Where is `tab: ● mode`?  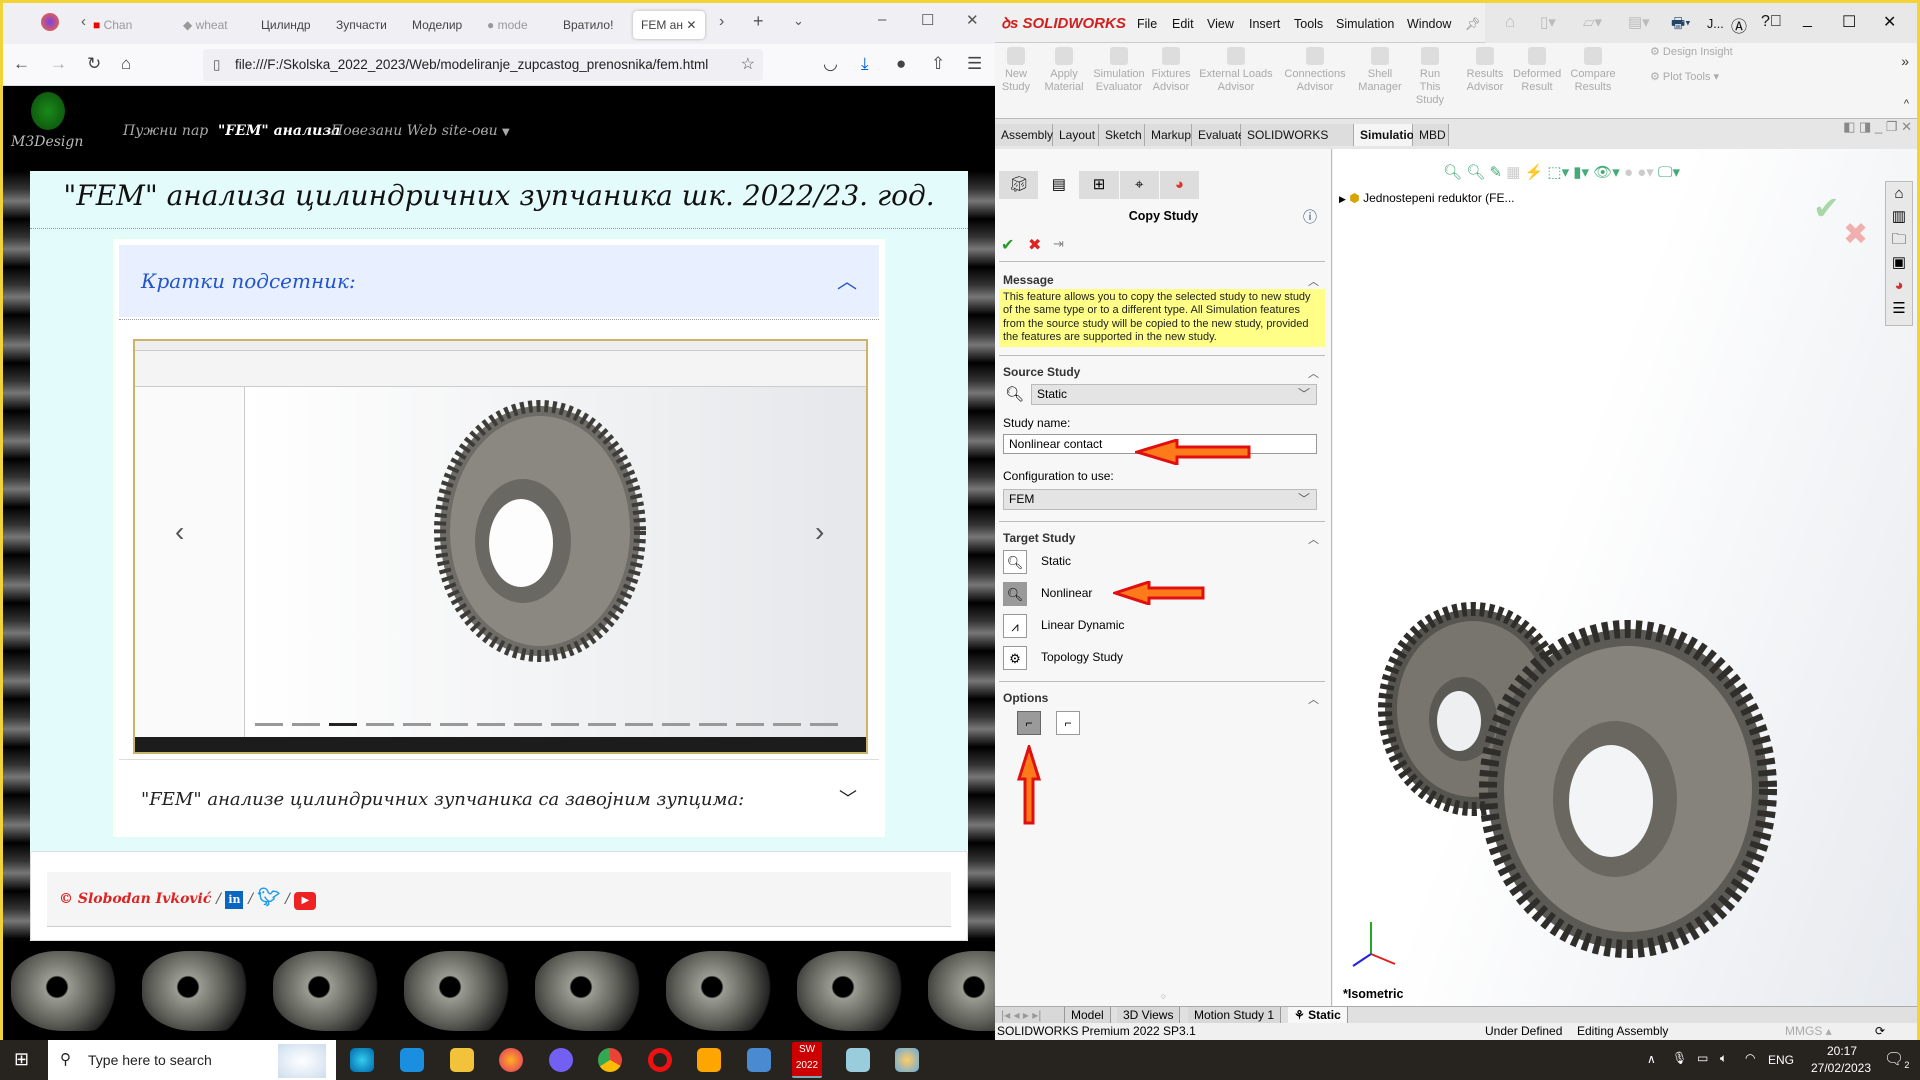
tab: ● mode is located at coordinates (517, 25).